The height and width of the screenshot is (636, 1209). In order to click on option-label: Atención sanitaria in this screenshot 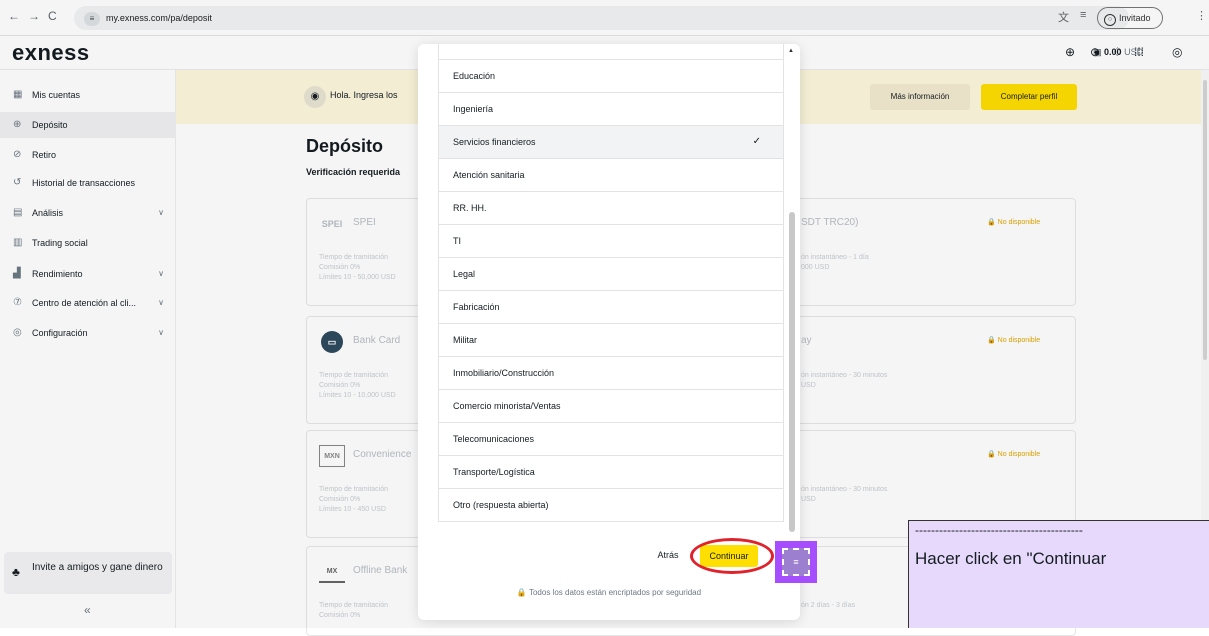, I will do `click(489, 175)`.